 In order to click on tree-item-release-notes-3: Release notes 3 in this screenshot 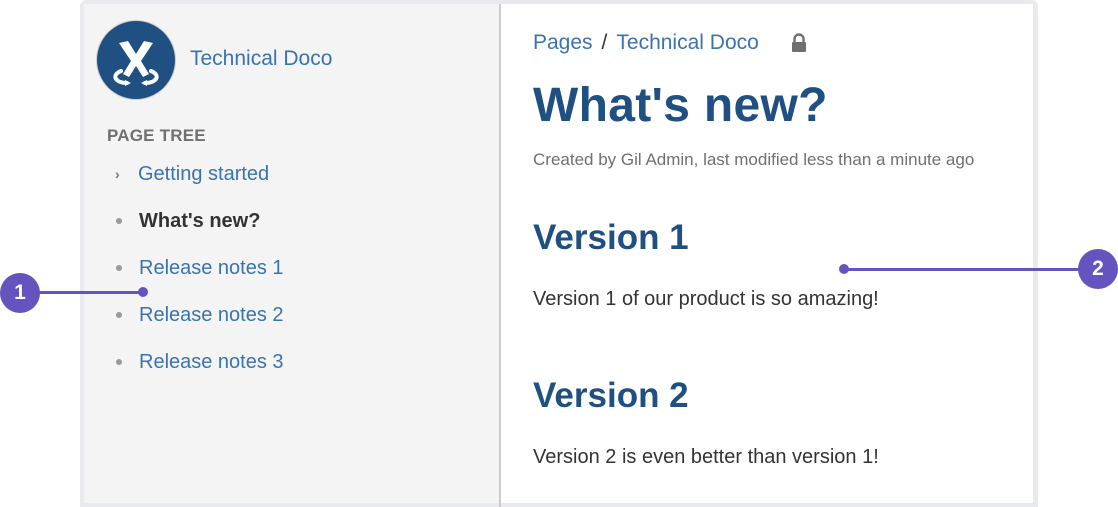, I will do `click(199, 362)`.